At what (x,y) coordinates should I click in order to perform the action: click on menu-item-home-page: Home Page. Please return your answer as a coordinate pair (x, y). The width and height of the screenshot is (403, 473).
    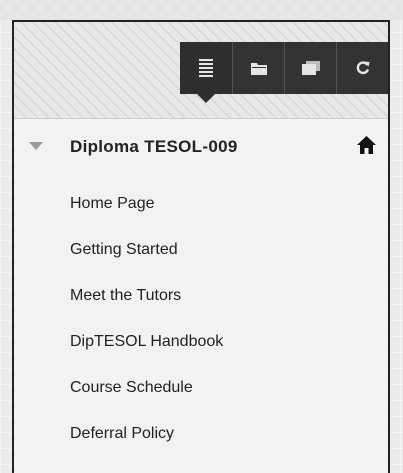
    Looking at the image, I should click on (112, 204).